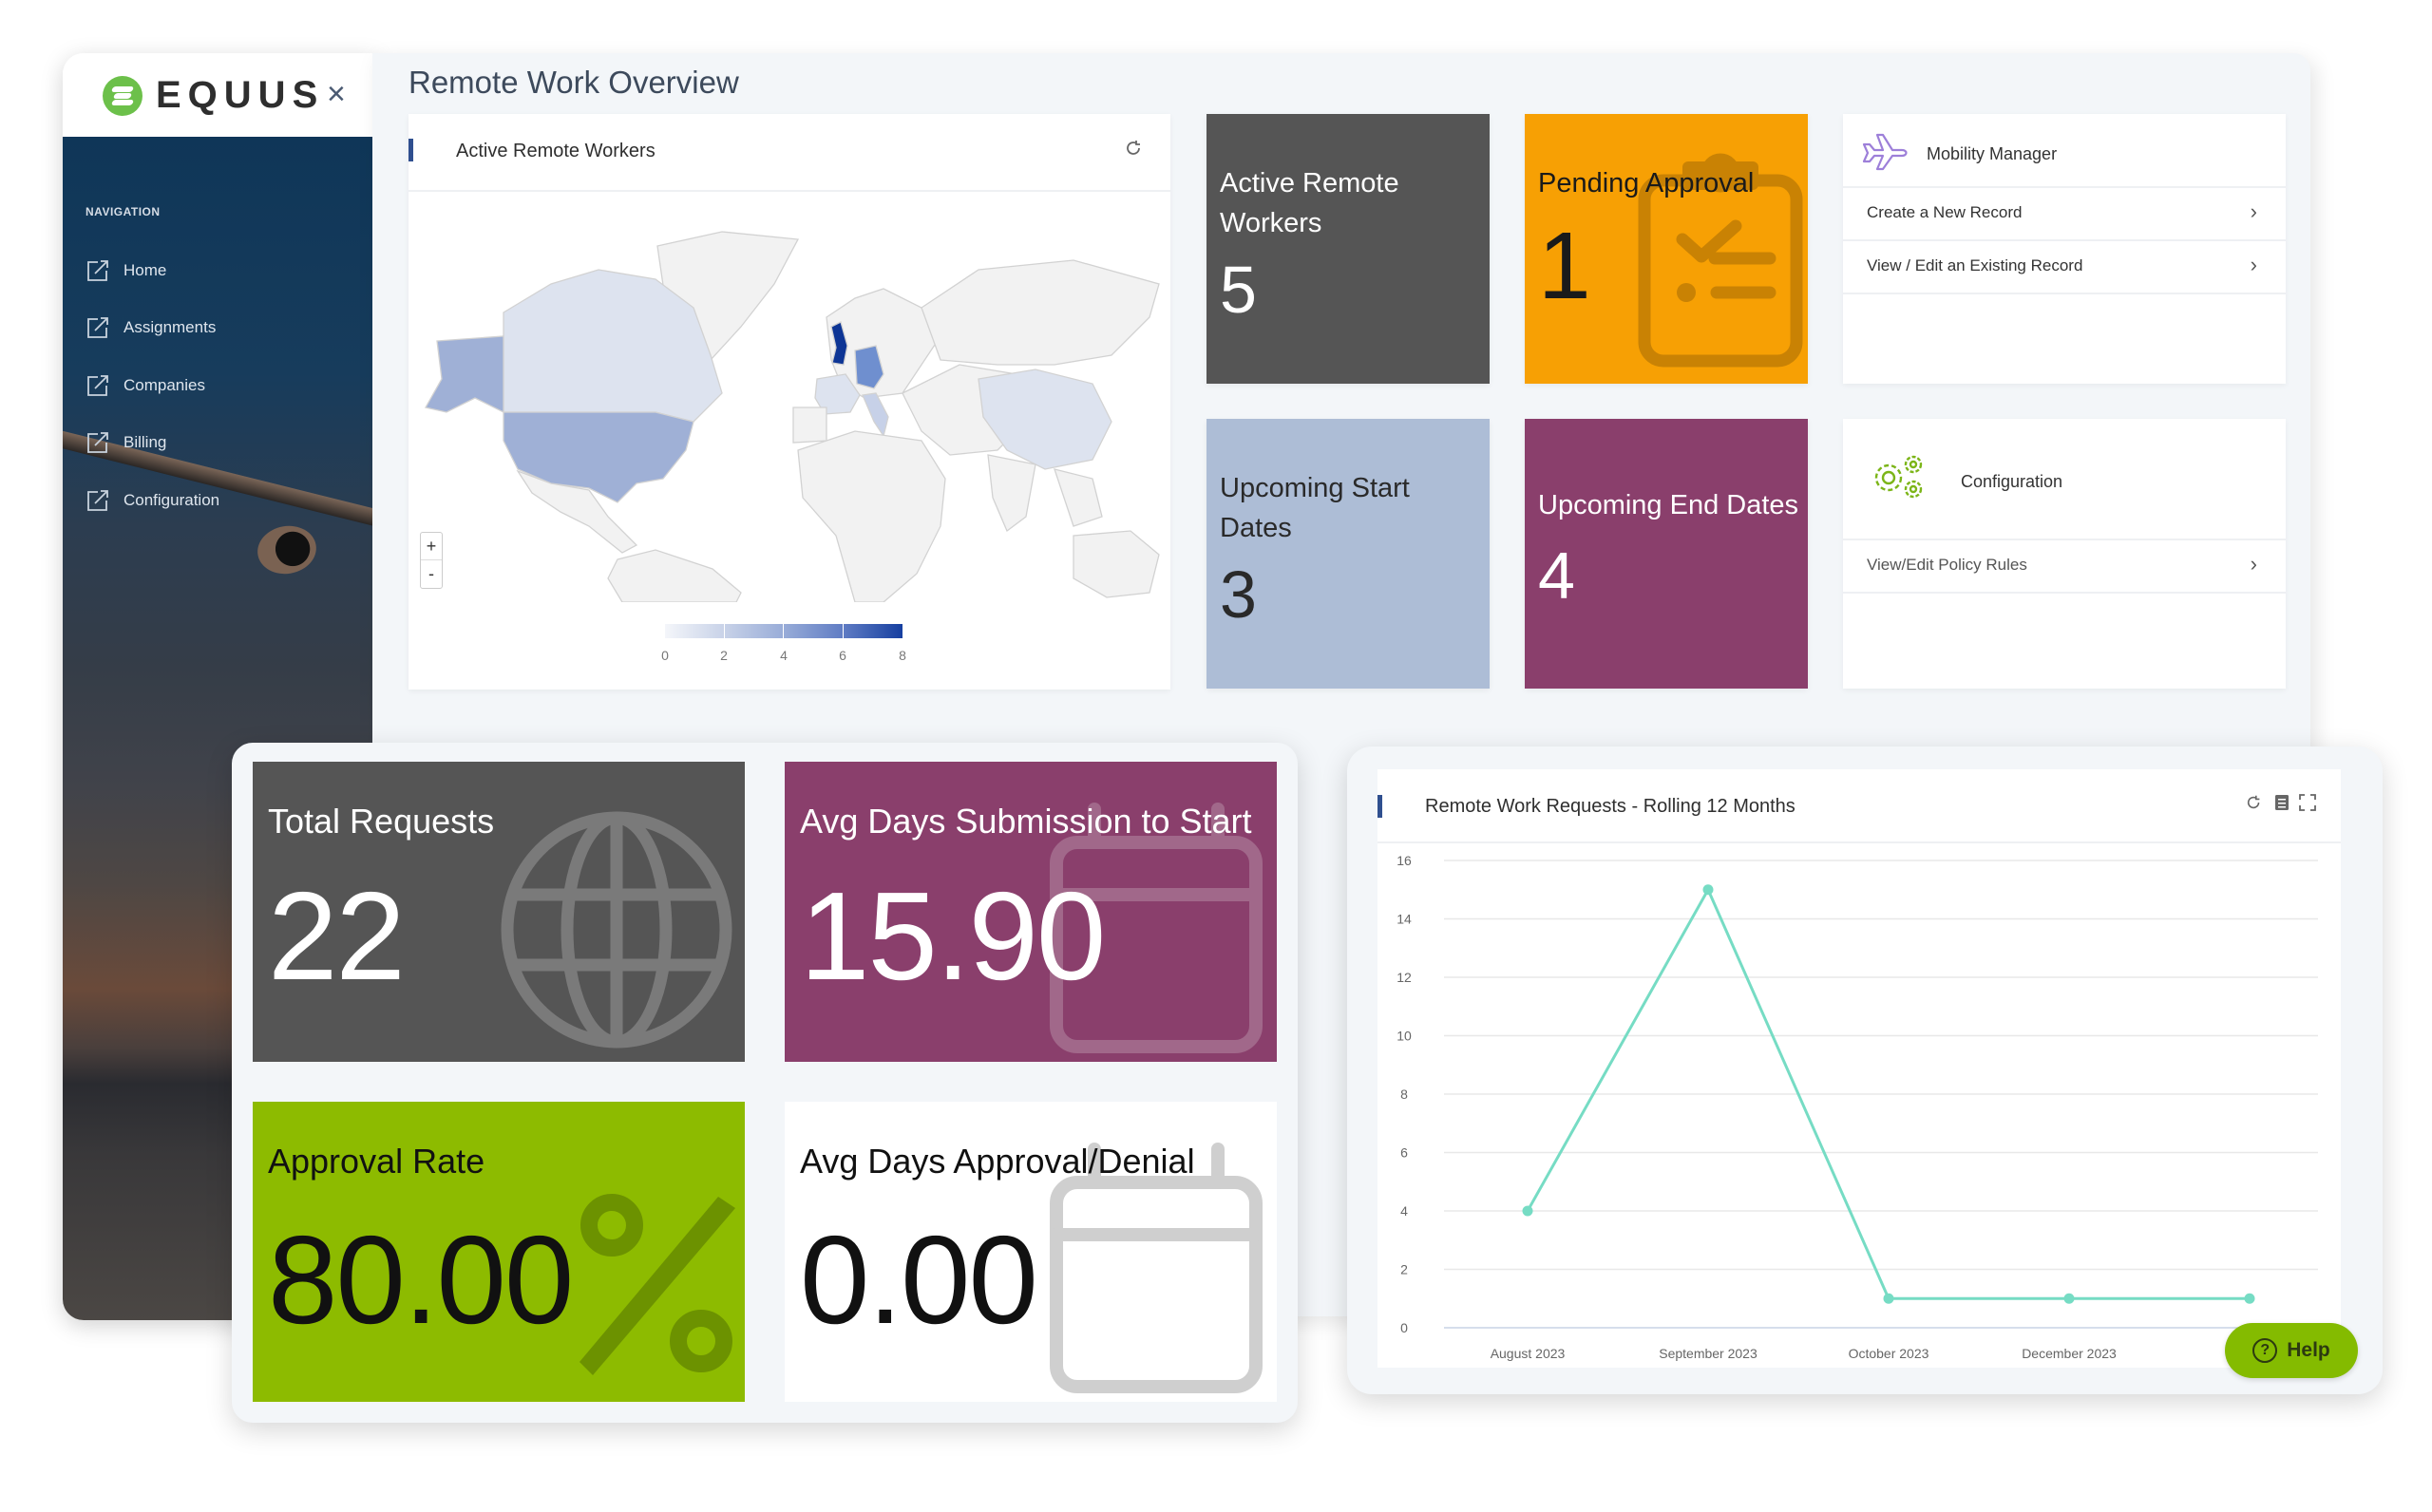  What do you see at coordinates (657, 1284) in the screenshot?
I see `percent-icon` at bounding box center [657, 1284].